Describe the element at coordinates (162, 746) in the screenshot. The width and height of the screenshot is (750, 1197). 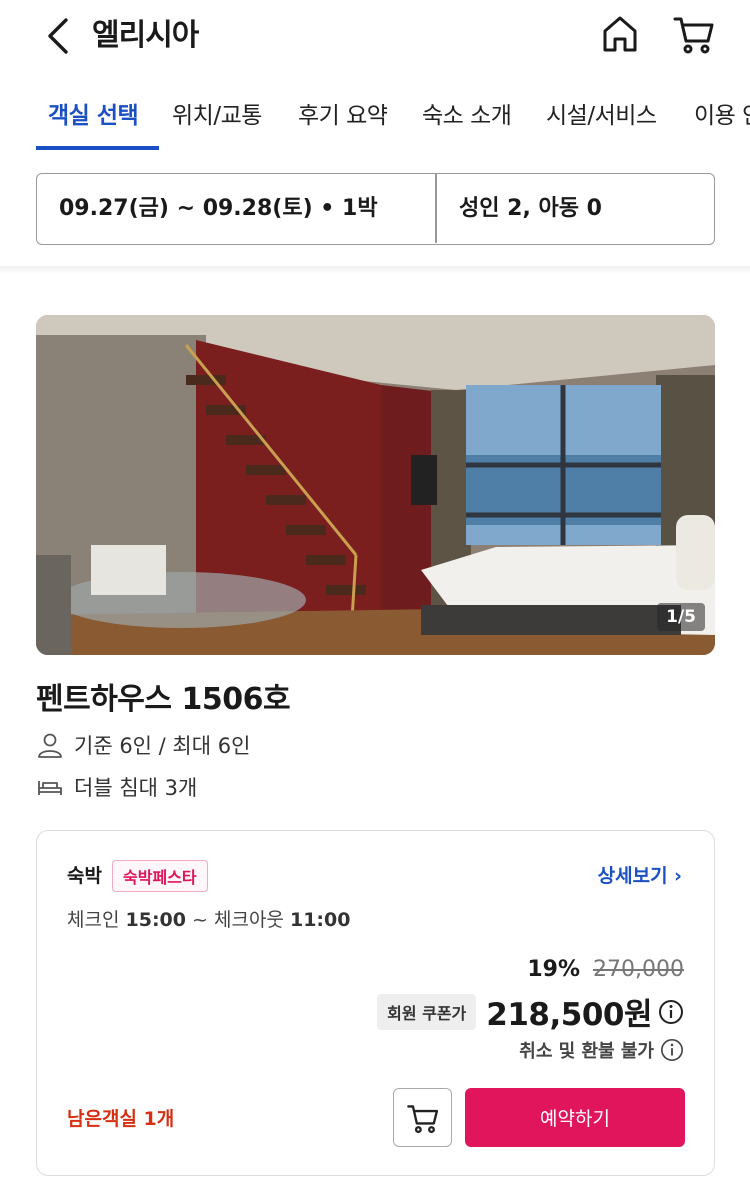
I see `capacity-text: 기준 6인 / 최대 6인` at that location.